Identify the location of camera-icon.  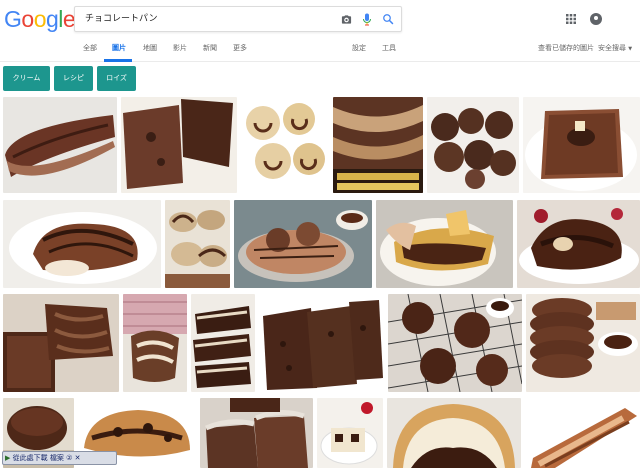
(346, 19).